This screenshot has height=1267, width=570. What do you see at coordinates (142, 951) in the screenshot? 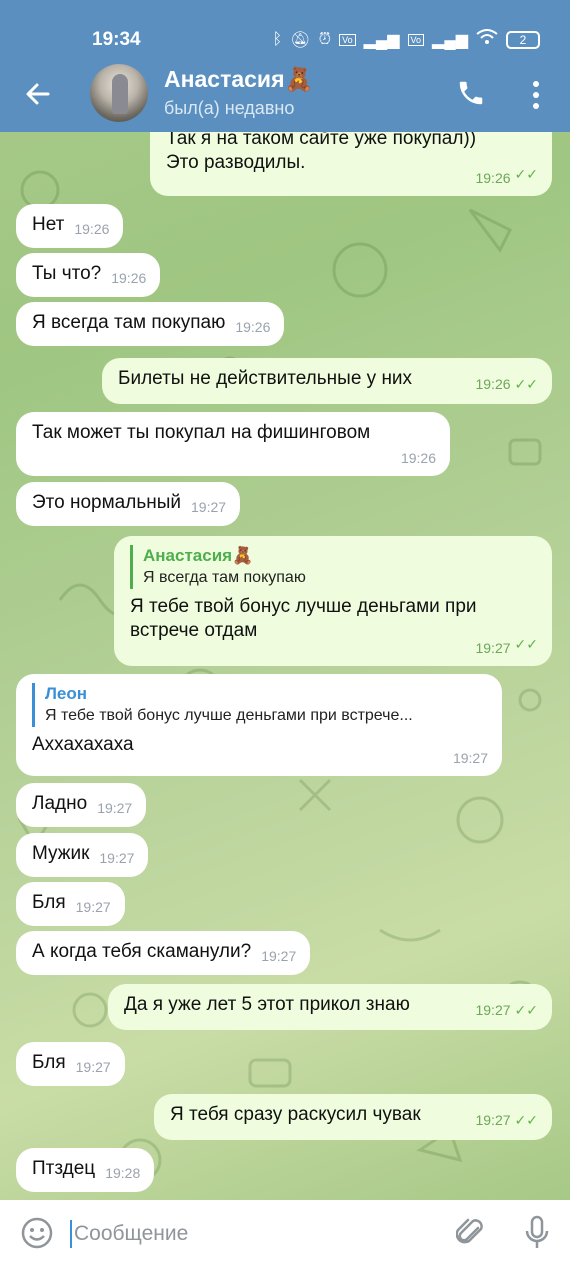
I see `message-text: А когда тебя скаманули?` at bounding box center [142, 951].